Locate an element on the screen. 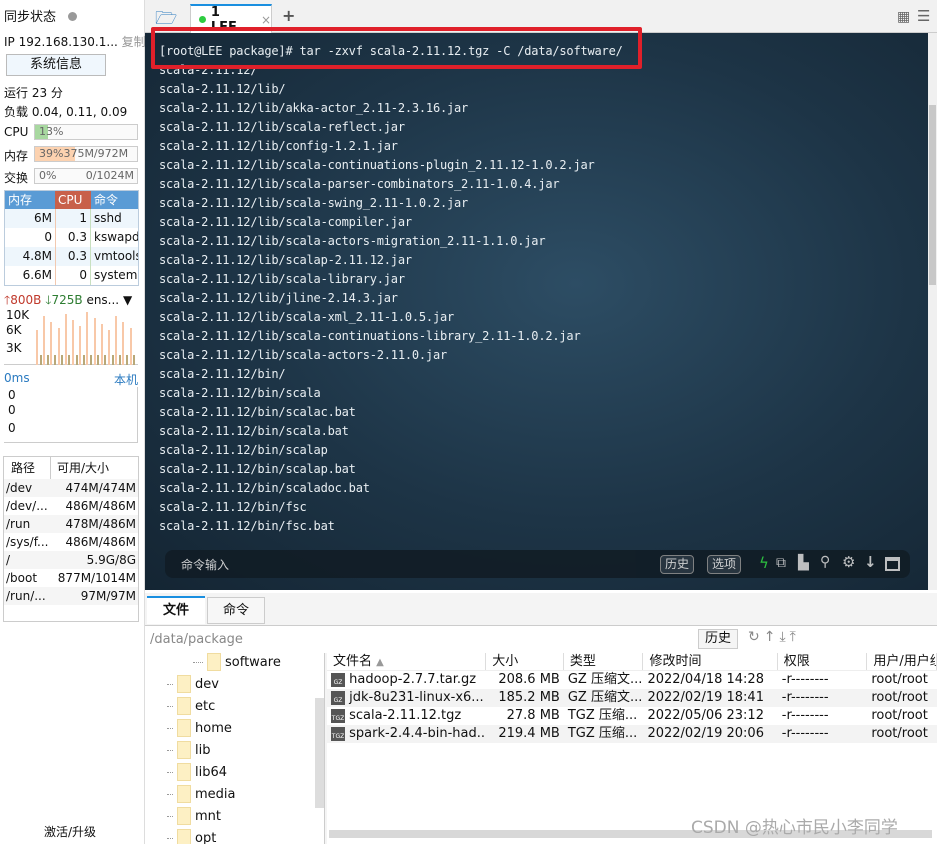  copy-ip-link: 复制 is located at coordinates (134, 42).